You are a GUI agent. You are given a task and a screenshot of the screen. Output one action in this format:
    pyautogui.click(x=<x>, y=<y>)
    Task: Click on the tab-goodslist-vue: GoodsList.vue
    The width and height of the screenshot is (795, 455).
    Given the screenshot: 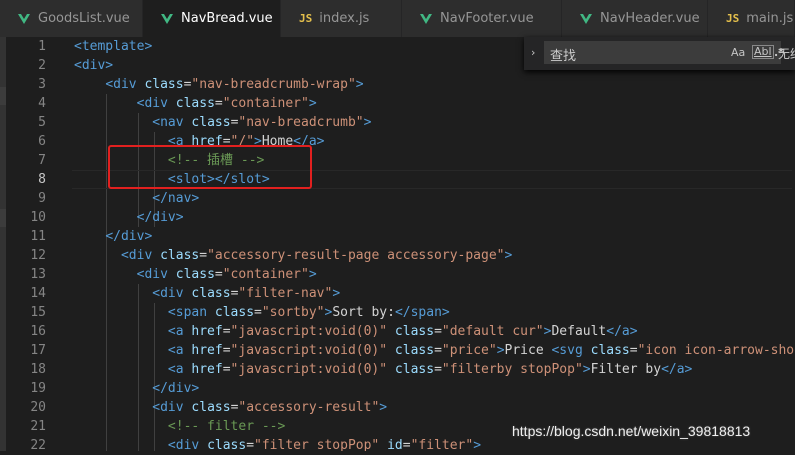 What is the action you would take?
    pyautogui.click(x=71, y=18)
    